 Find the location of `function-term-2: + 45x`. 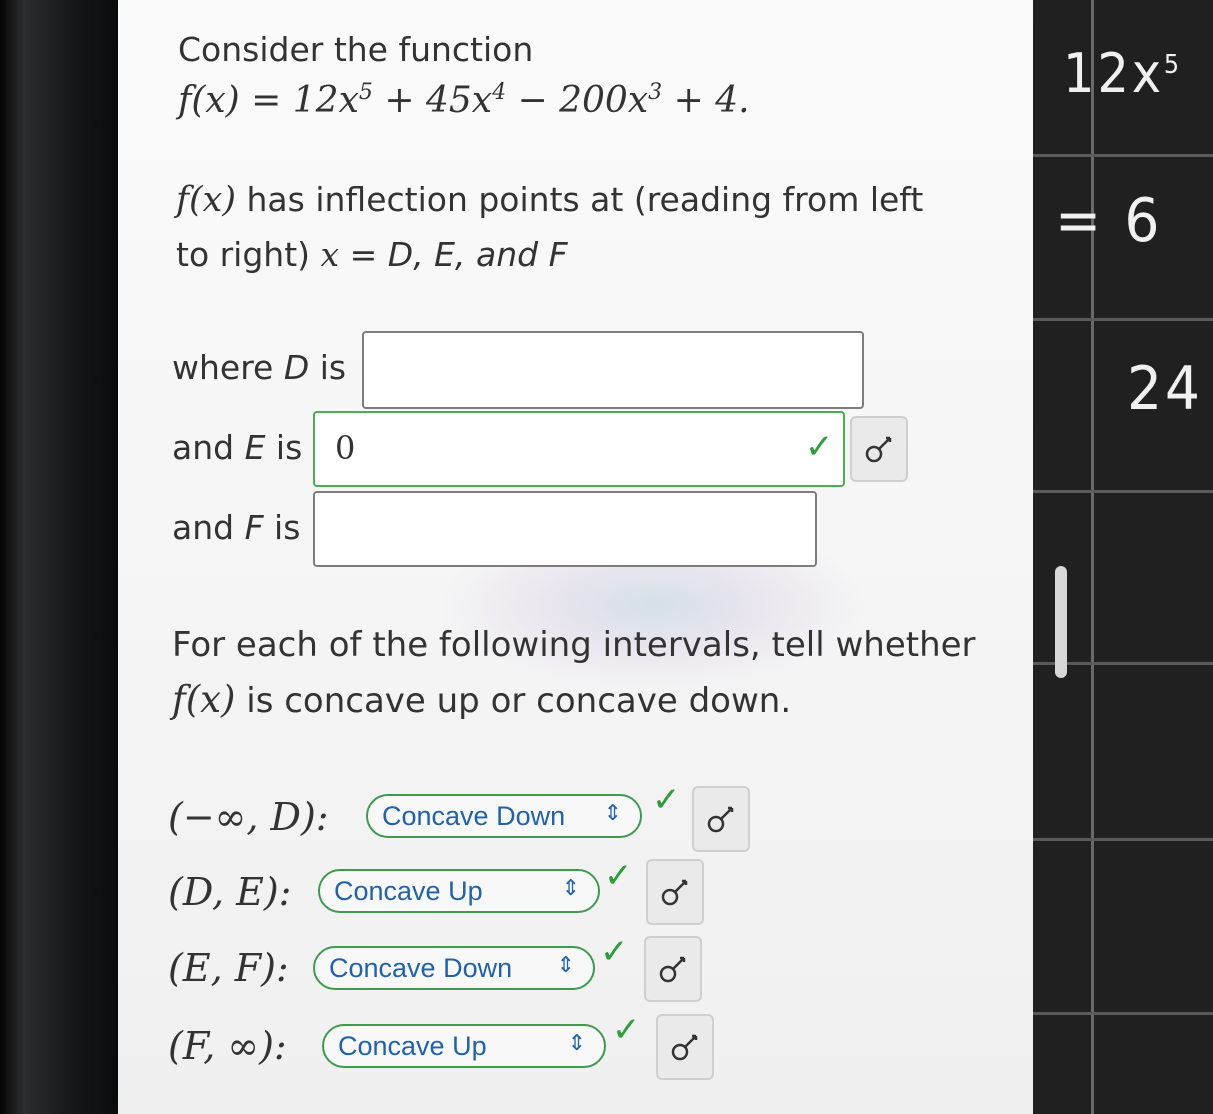

function-term-2: + 45x is located at coordinates (432, 100).